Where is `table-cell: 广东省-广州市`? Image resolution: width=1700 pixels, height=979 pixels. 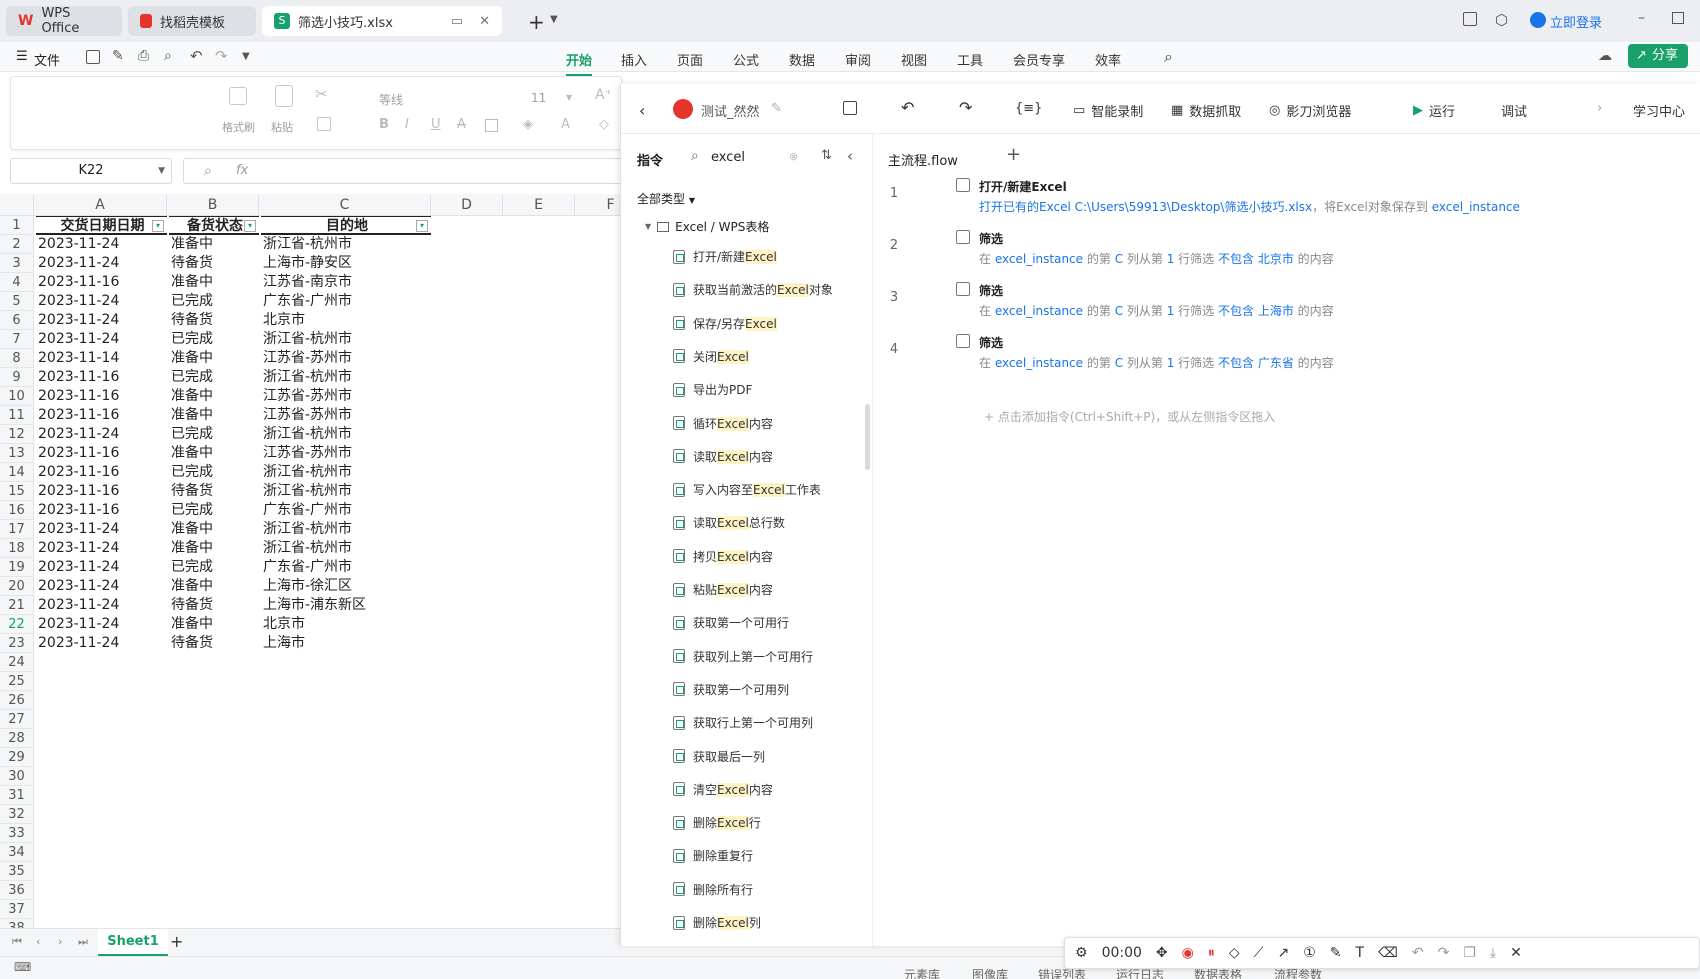 table-cell: 广东省-广州市 is located at coordinates (346, 301).